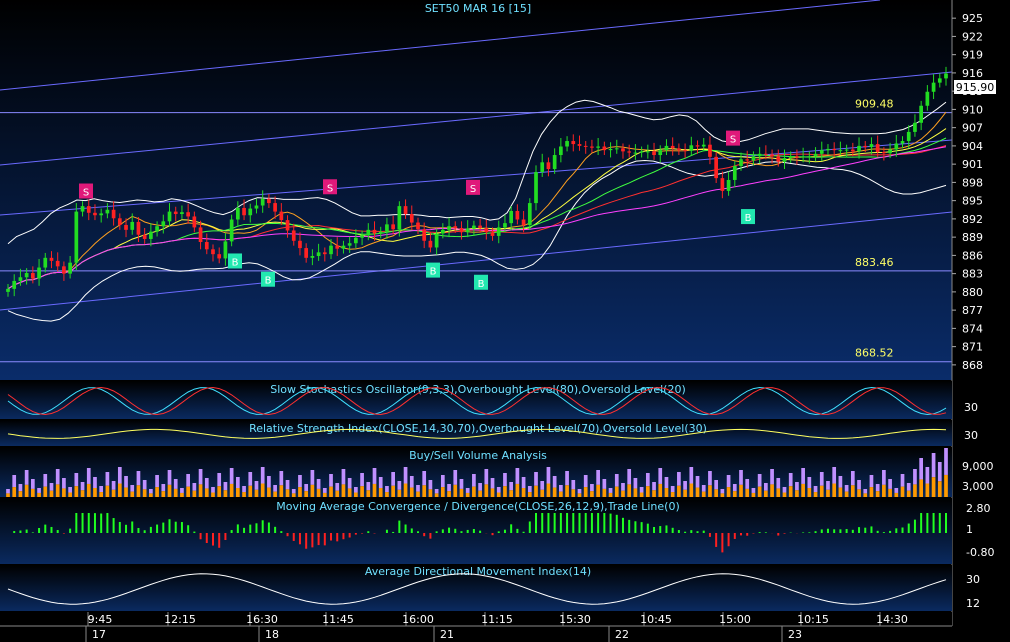 The height and width of the screenshot is (642, 1010). What do you see at coordinates (969, 529) in the screenshot?
I see `macd-tick-mid: 1` at bounding box center [969, 529].